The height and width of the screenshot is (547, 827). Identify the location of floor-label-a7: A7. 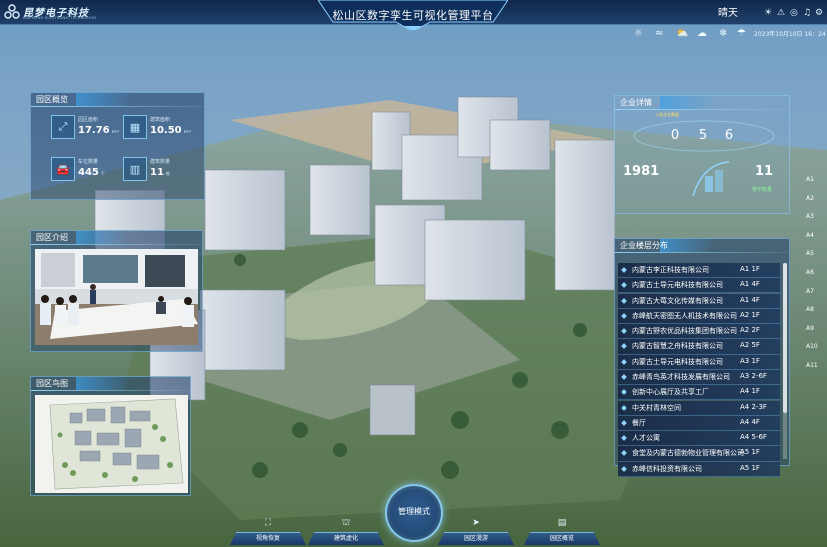
(810, 291).